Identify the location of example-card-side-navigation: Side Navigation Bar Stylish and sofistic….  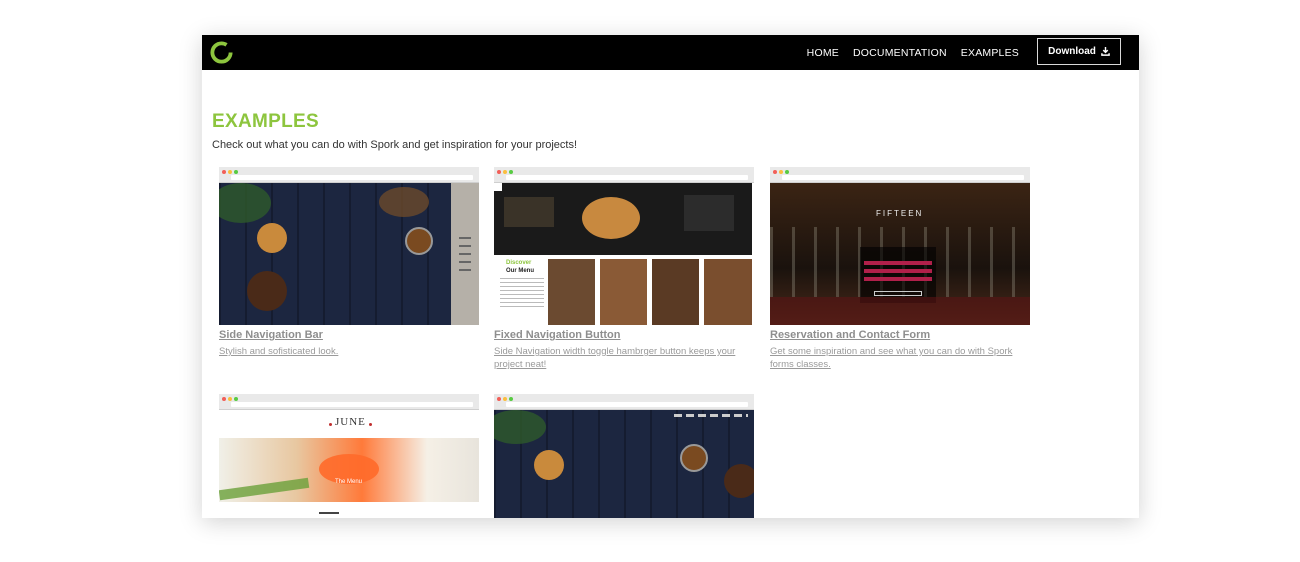
(349, 262).